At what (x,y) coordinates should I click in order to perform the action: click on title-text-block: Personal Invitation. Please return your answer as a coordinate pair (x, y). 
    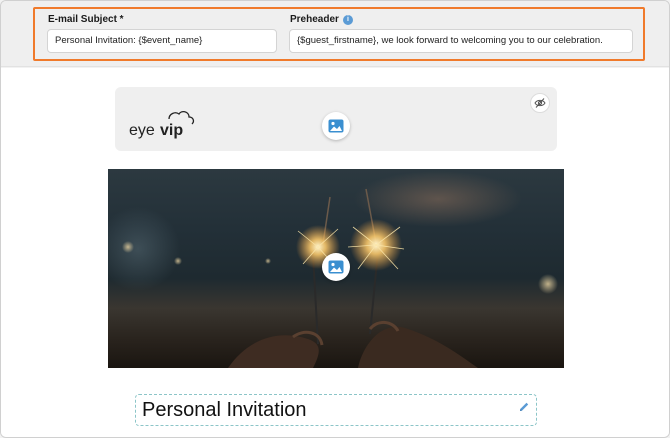
    Looking at the image, I should click on (336, 410).